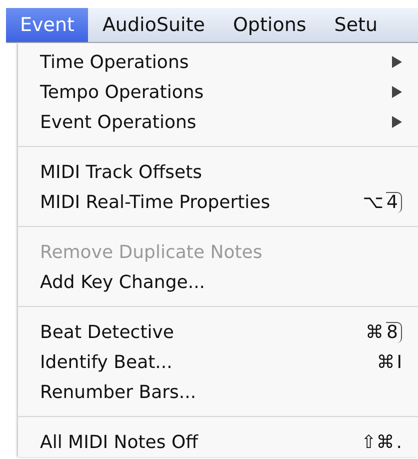  I want to click on menu-item: Tempo Operations, so click(218, 92).